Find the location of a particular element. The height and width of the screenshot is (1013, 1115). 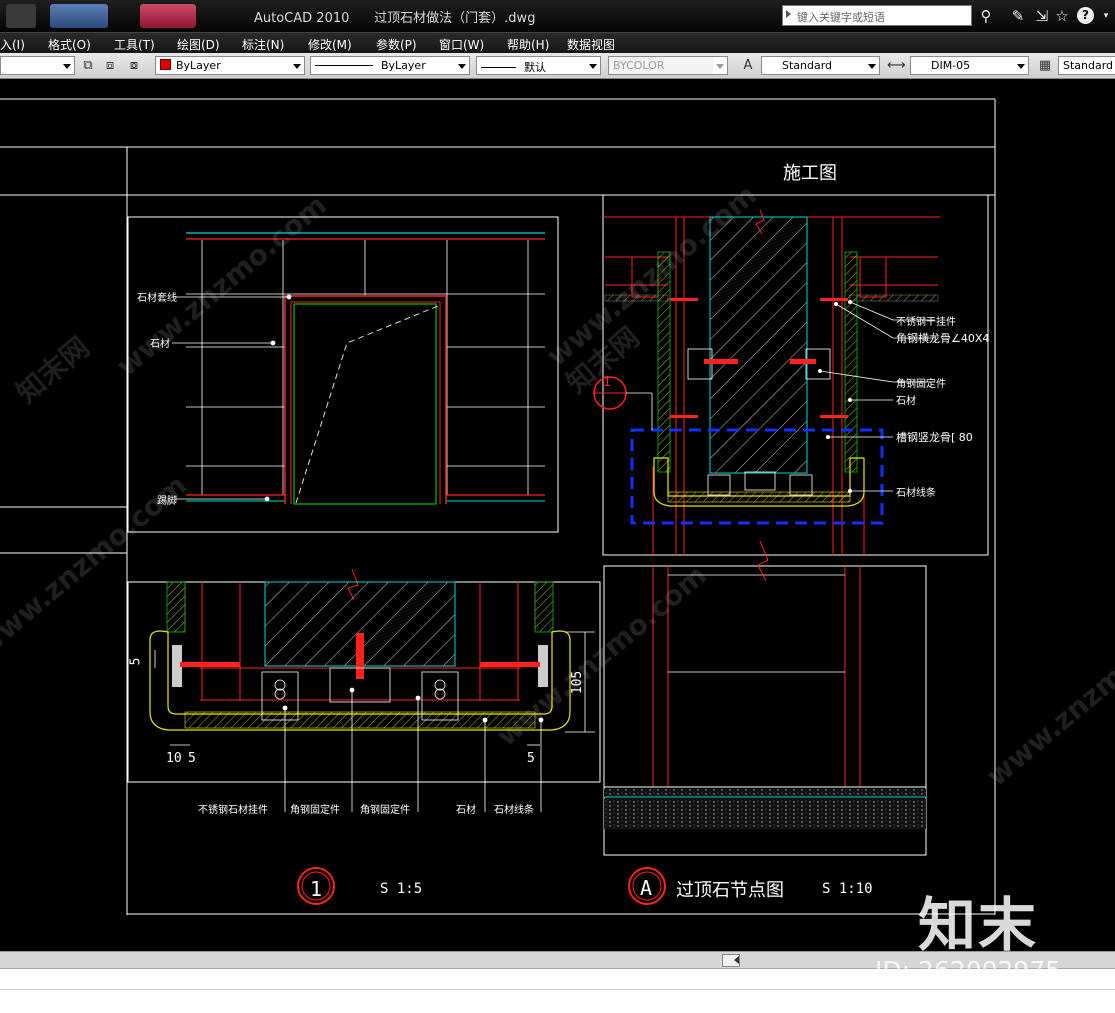

linetype-combo: ByLayer is located at coordinates (390, 65).